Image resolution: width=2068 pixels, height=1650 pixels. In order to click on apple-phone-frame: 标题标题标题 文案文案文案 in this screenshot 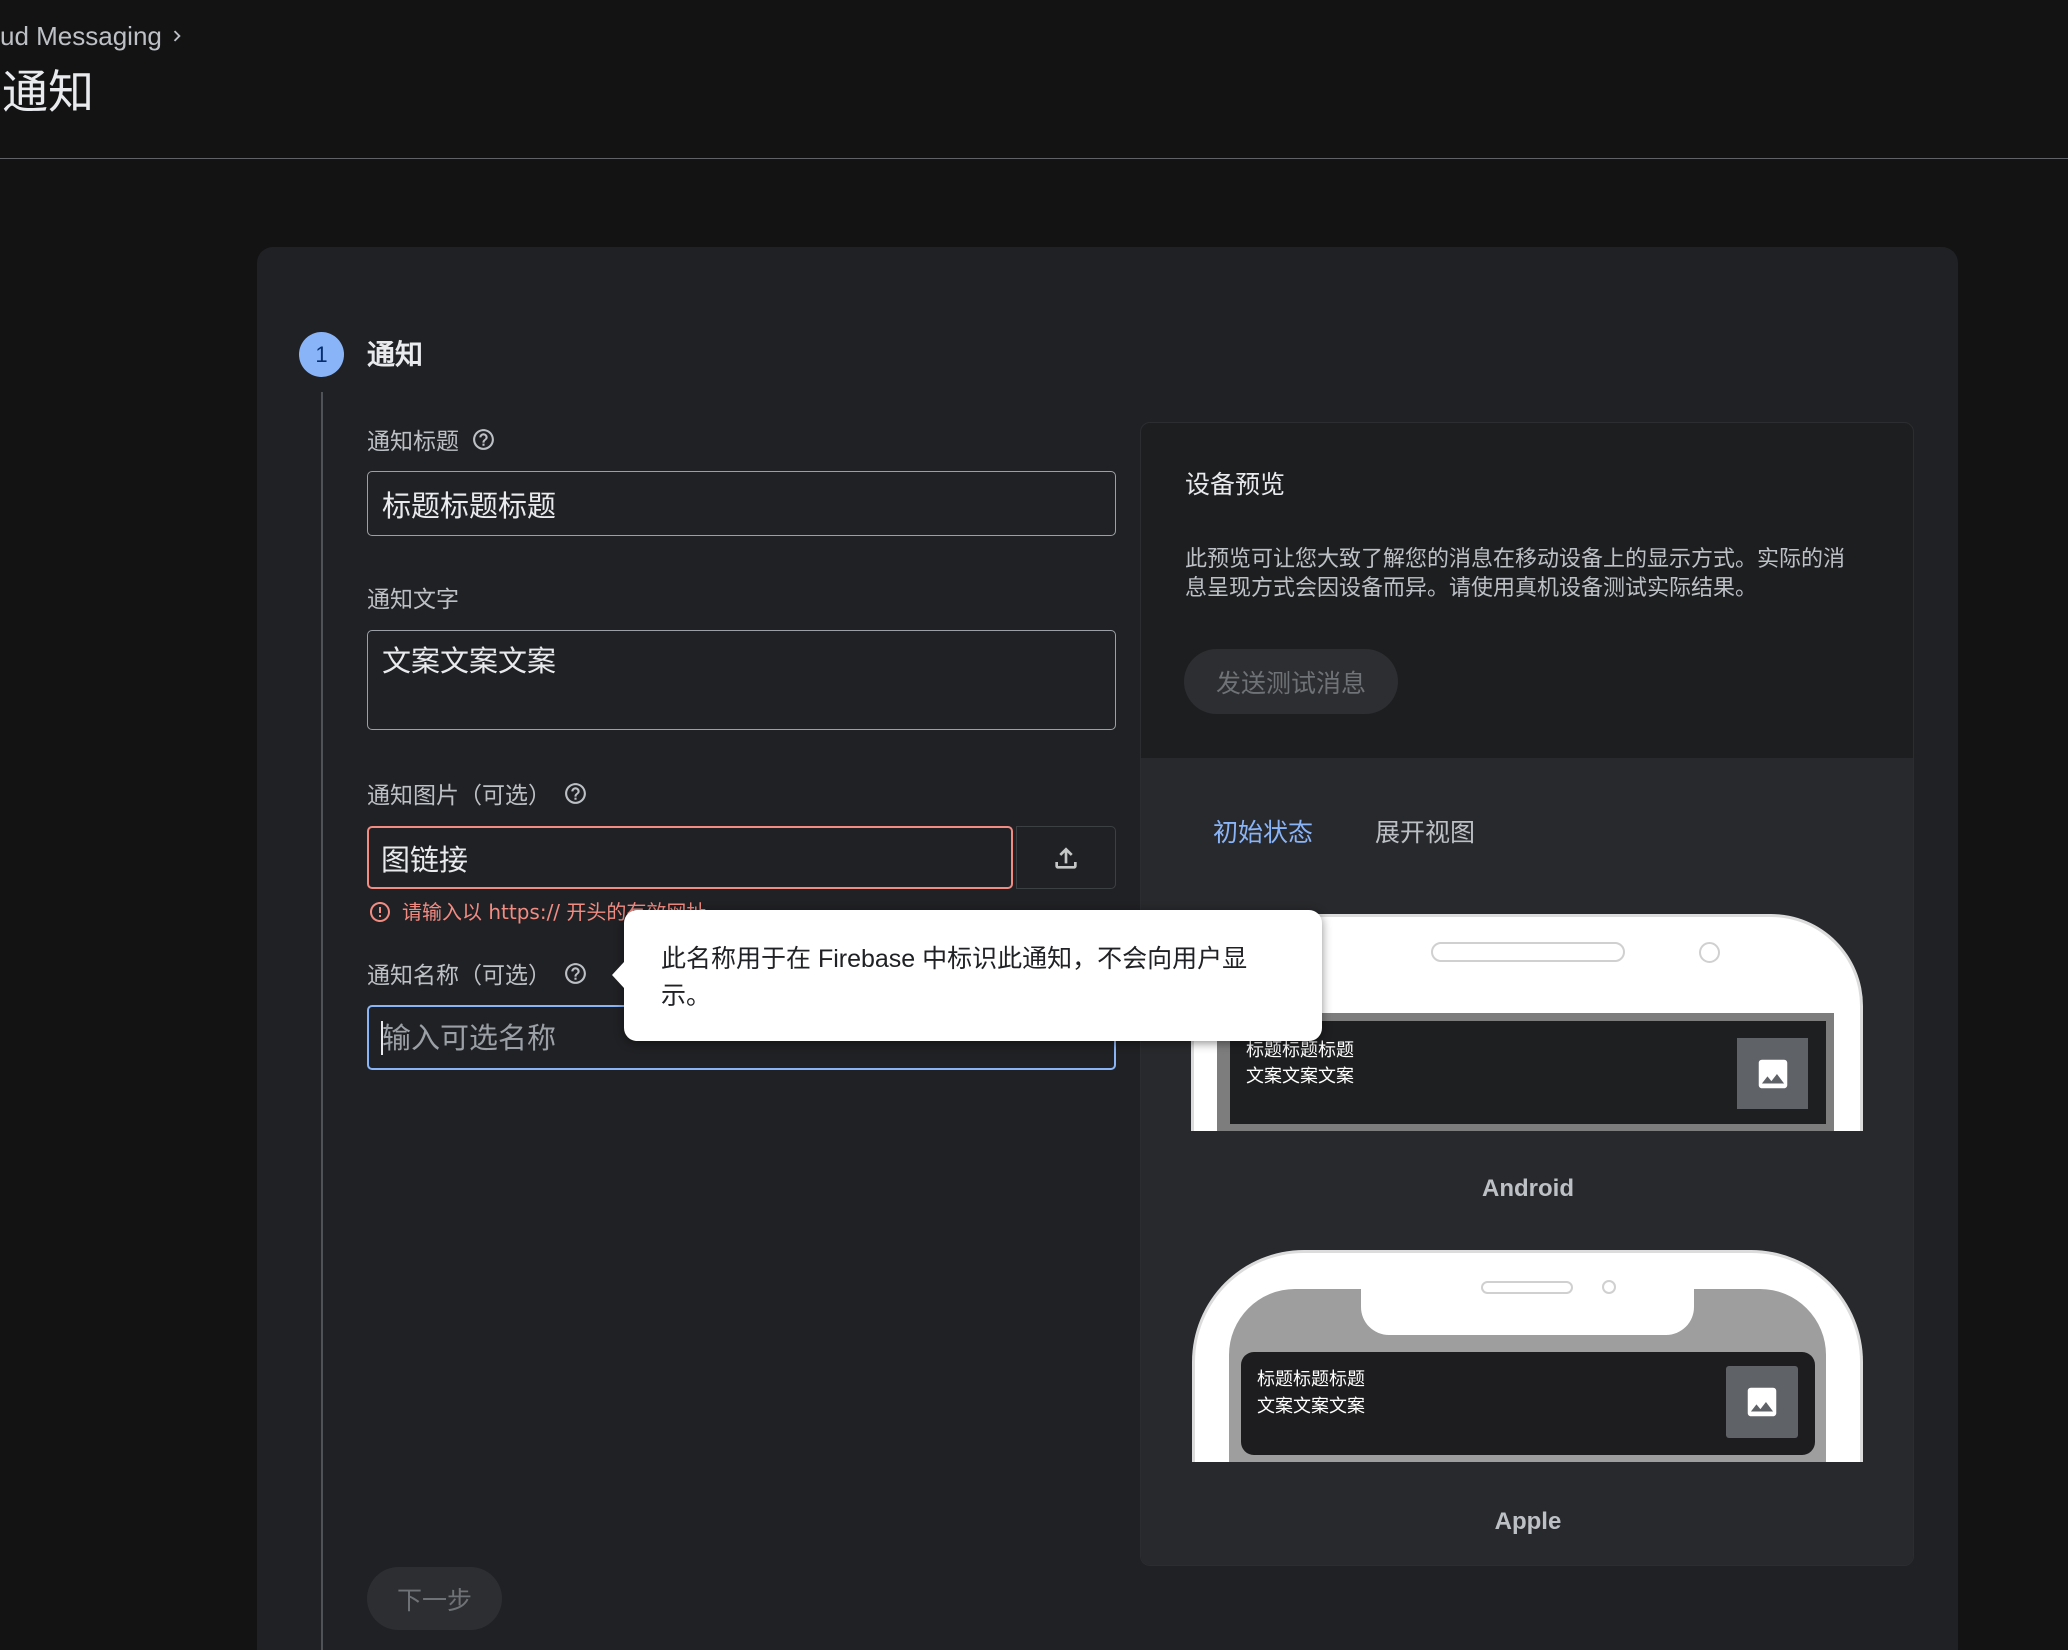, I will do `click(1527, 1356)`.